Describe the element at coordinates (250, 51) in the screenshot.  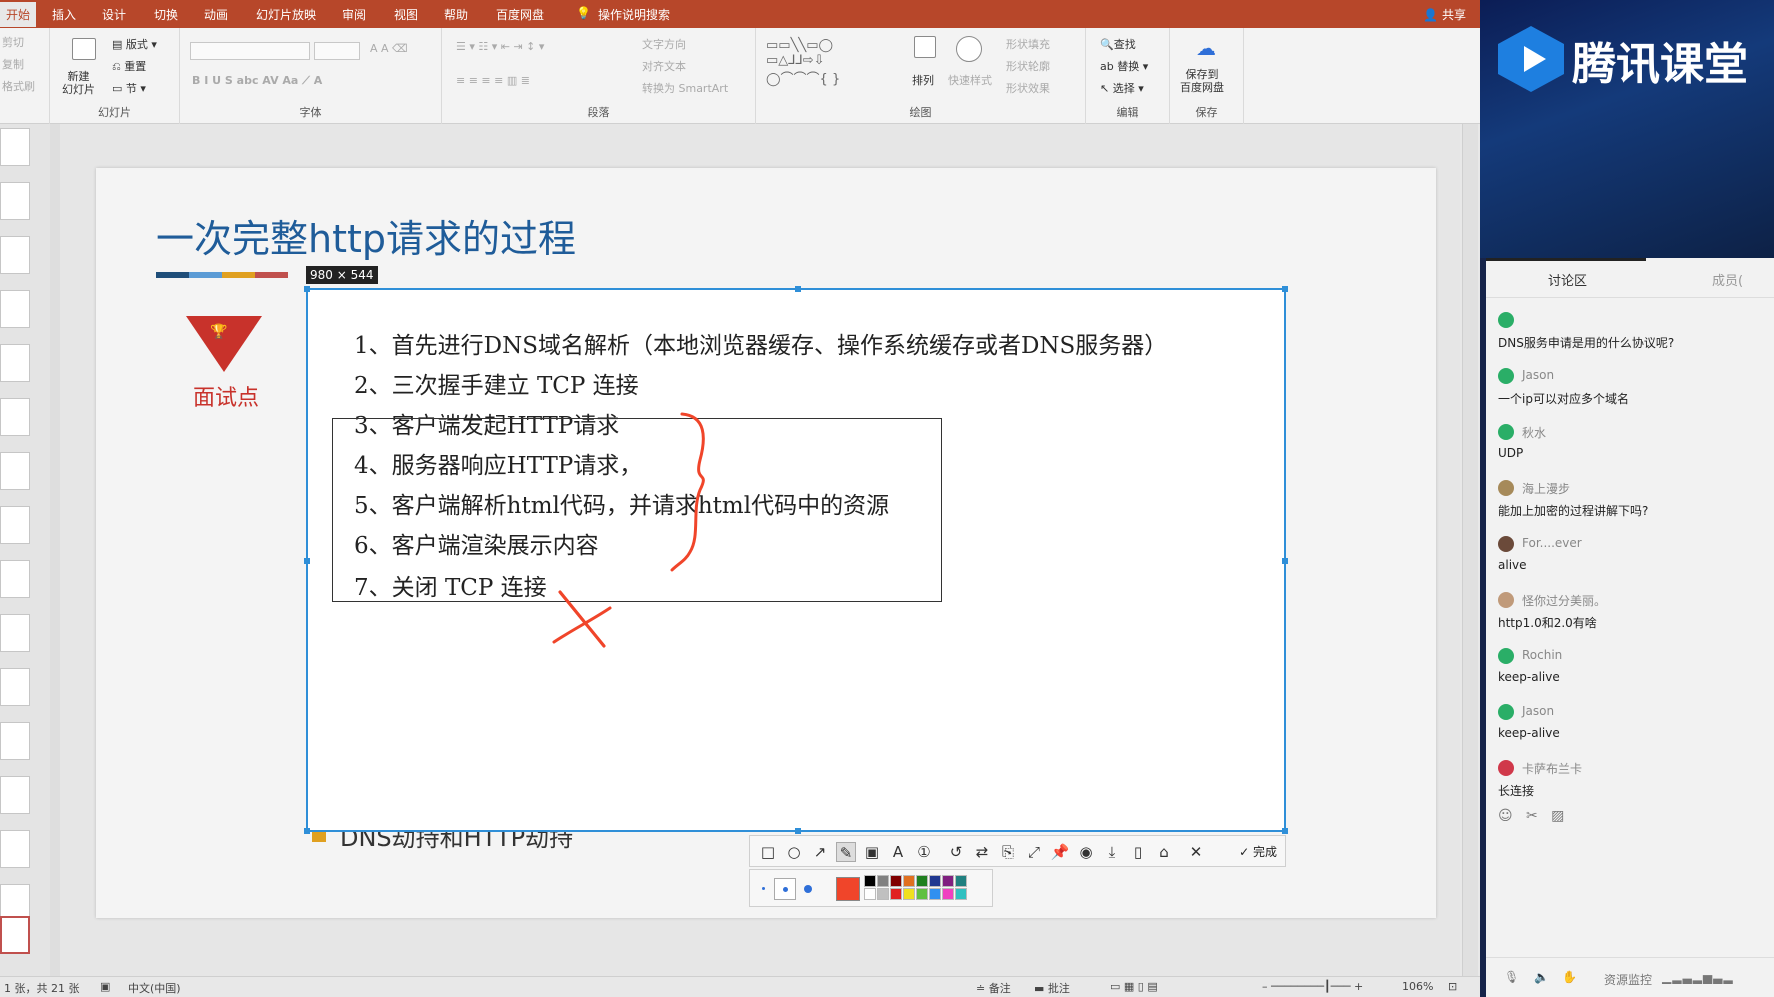
I see `font-family-combo` at that location.